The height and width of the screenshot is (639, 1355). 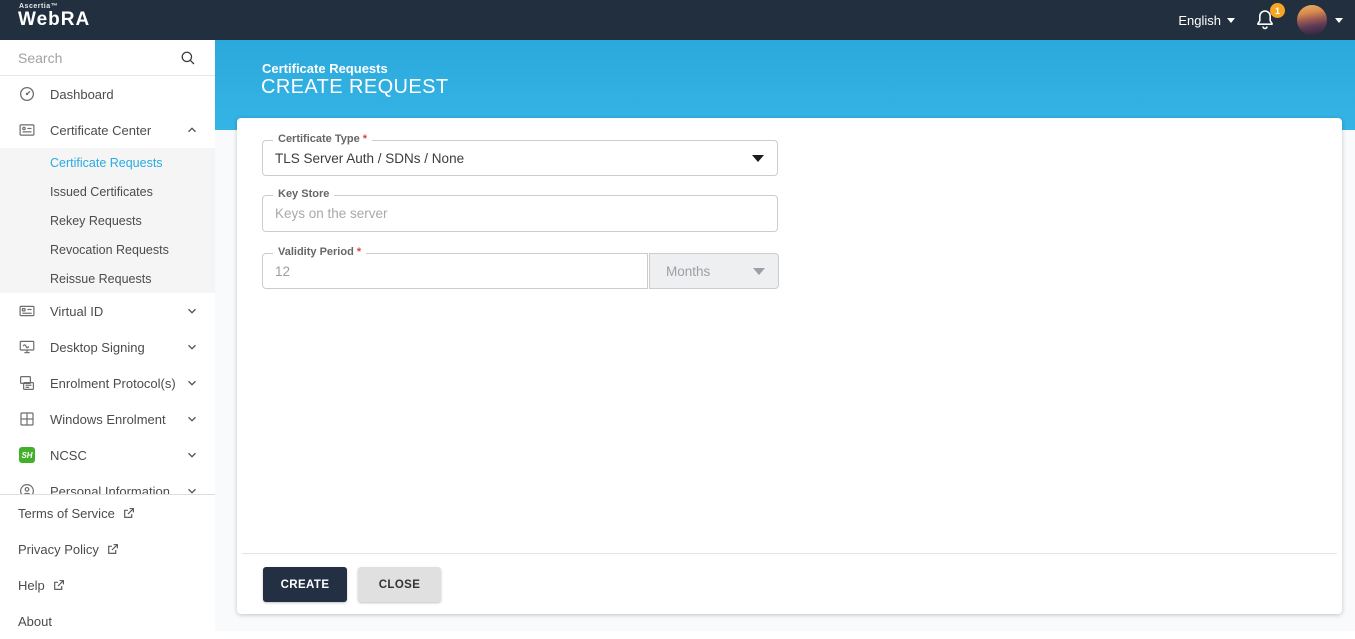 I want to click on notification-count-badge: 1, so click(x=1277, y=10).